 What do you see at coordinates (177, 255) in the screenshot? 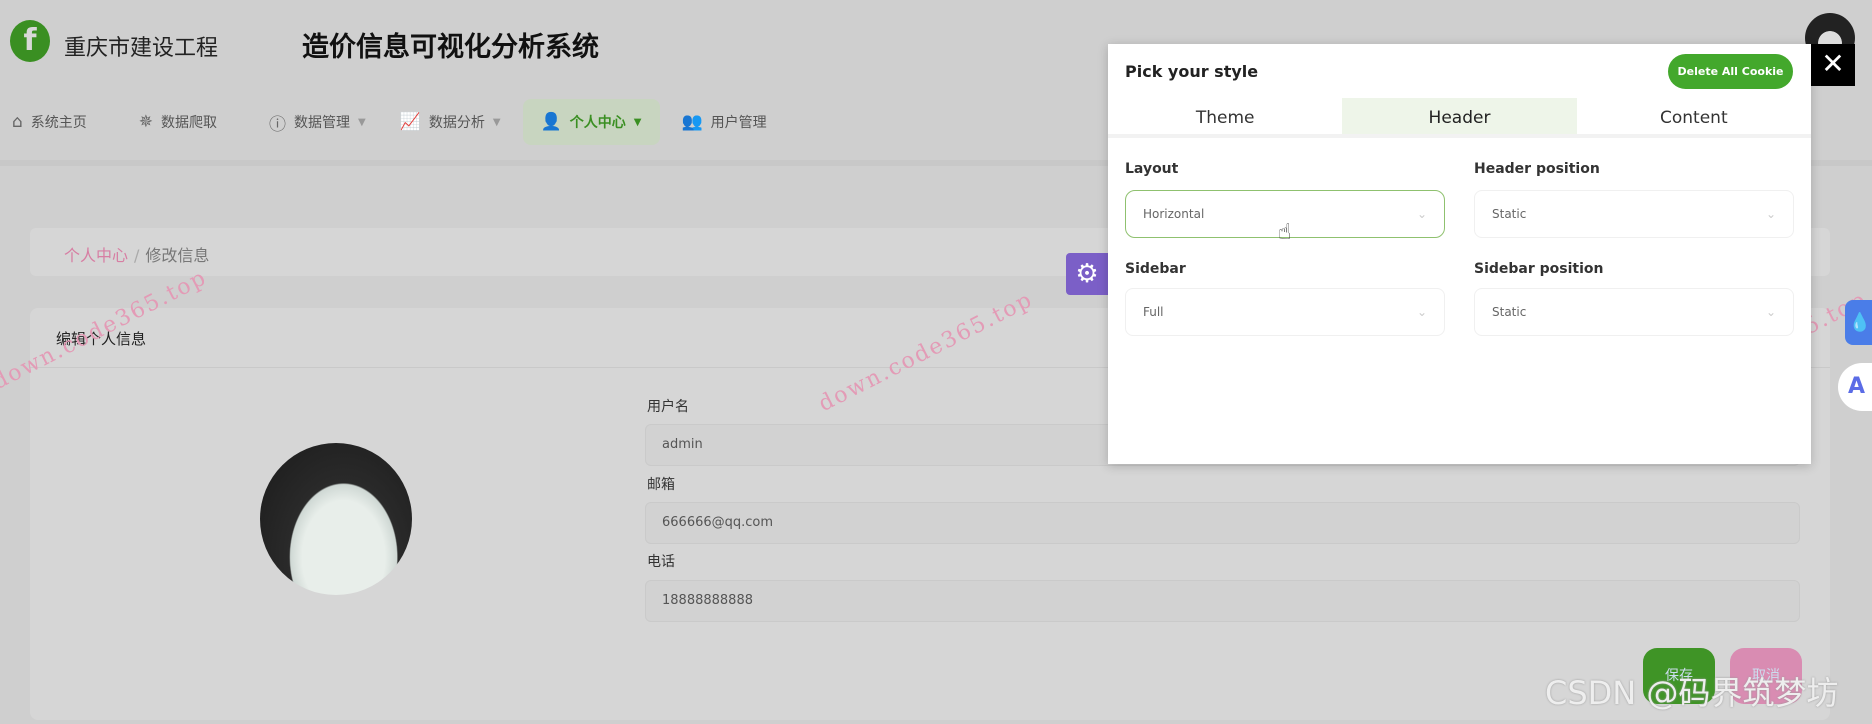
I see `breadcrumb-current: 修改信息` at bounding box center [177, 255].